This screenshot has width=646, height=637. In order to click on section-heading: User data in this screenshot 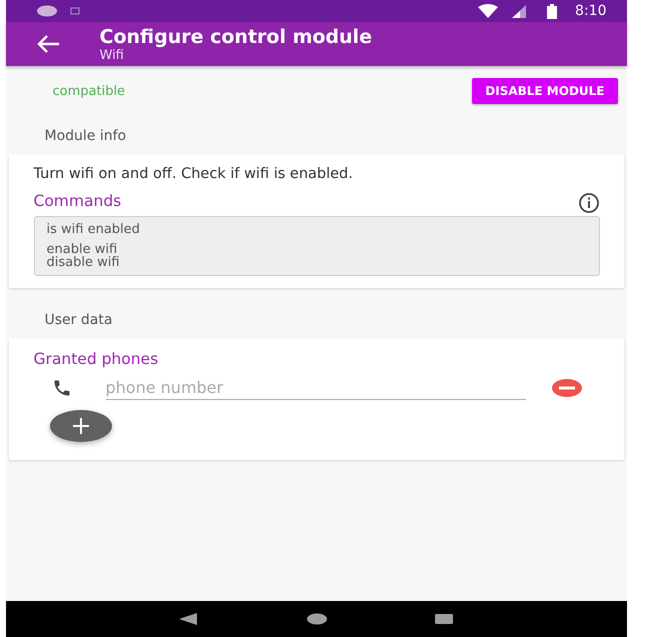, I will do `click(78, 320)`.